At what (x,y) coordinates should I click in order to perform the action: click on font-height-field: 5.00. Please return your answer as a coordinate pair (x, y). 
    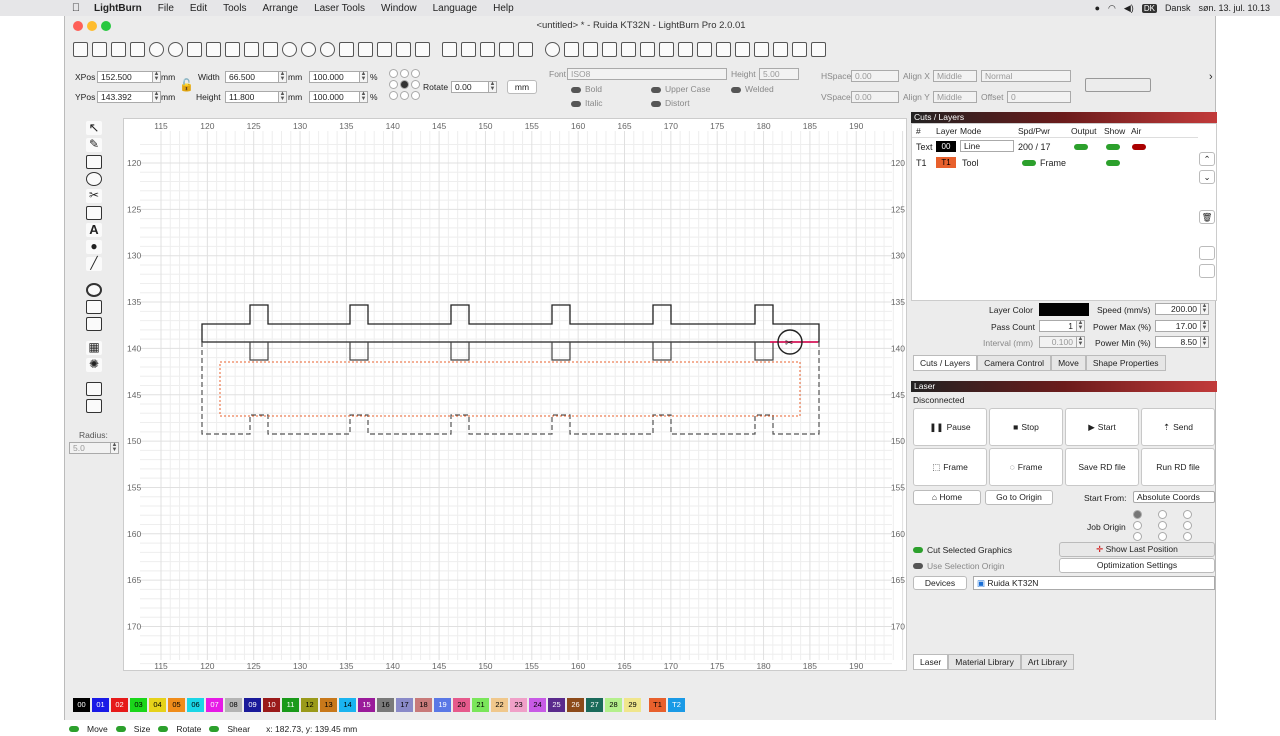
    Looking at the image, I should click on (779, 74).